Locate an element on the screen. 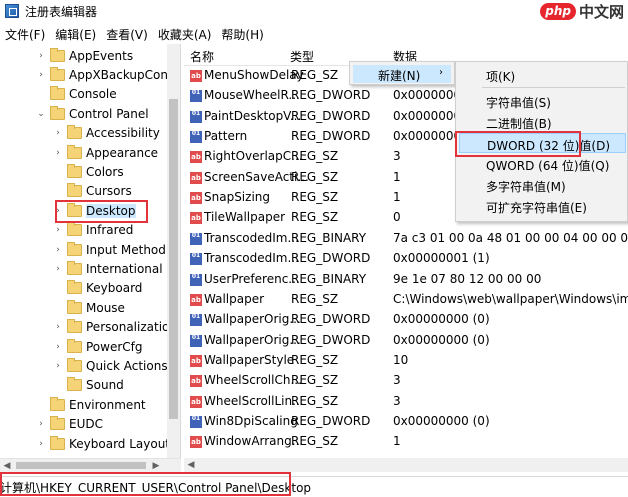  submenu-item: 二进制值(B) is located at coordinates (542, 122).